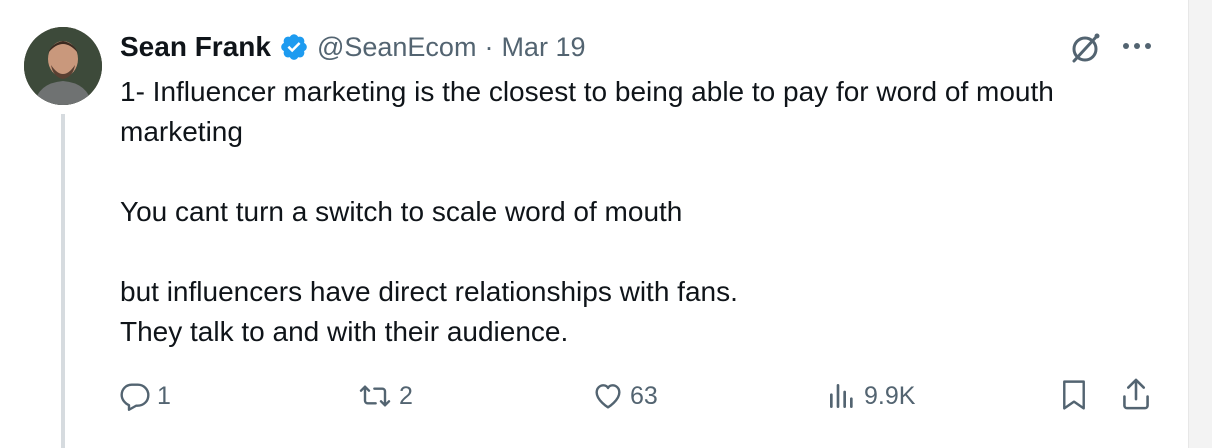  What do you see at coordinates (195, 47) in the screenshot?
I see `author-name: Sean Frank` at bounding box center [195, 47].